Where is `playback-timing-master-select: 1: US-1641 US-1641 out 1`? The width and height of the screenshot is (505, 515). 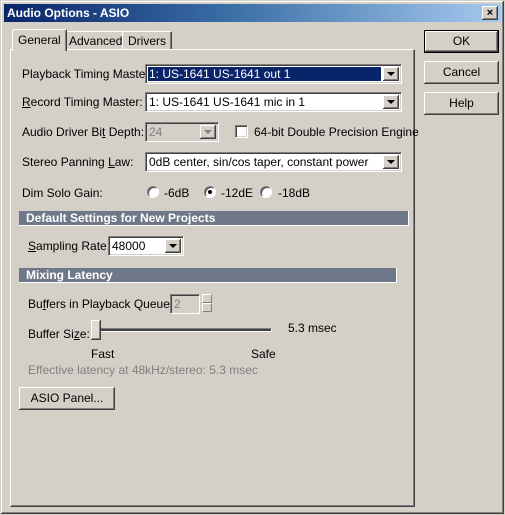
playback-timing-master-select: 1: US-1641 US-1641 out 1 is located at coordinates (273, 74).